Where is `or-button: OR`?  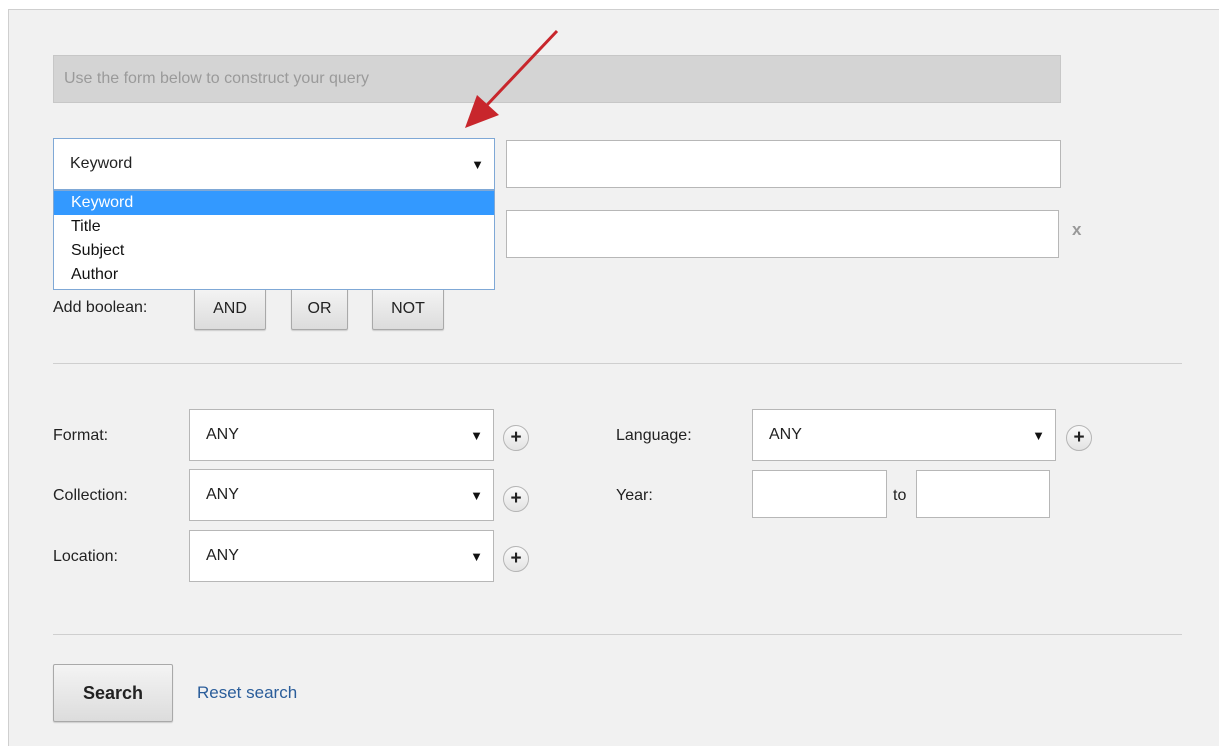
or-button: OR is located at coordinates (319, 309).